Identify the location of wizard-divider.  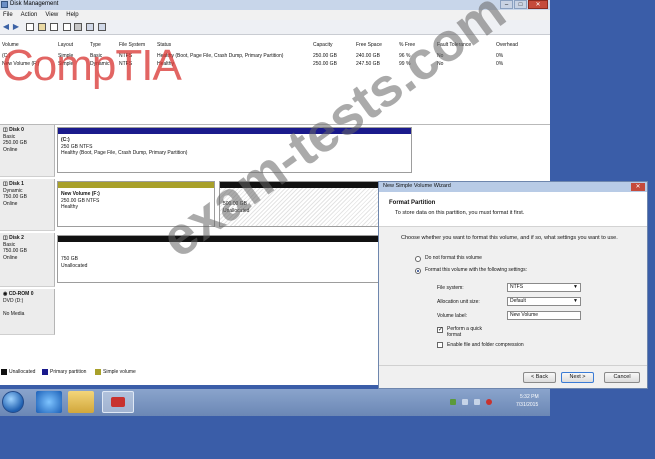
(513, 365).